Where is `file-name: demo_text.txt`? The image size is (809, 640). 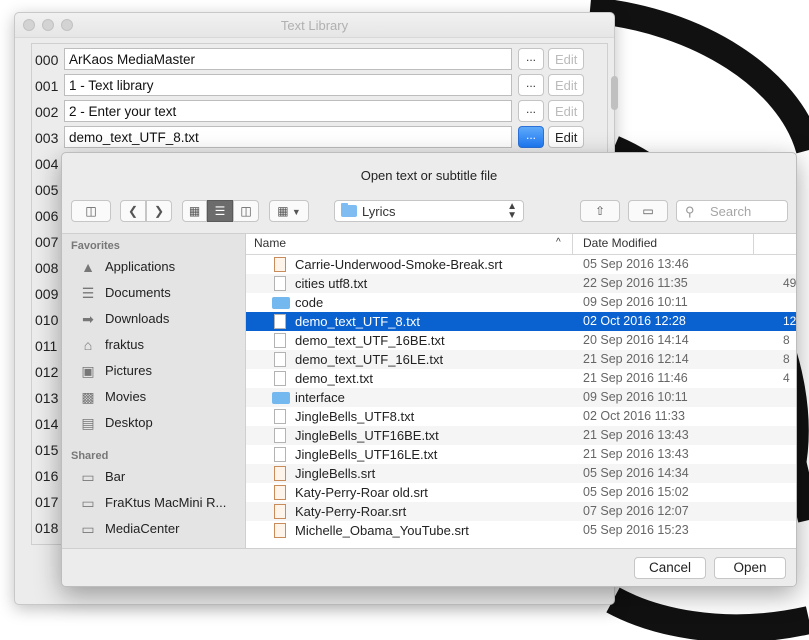
file-name: demo_text.txt is located at coordinates (334, 378).